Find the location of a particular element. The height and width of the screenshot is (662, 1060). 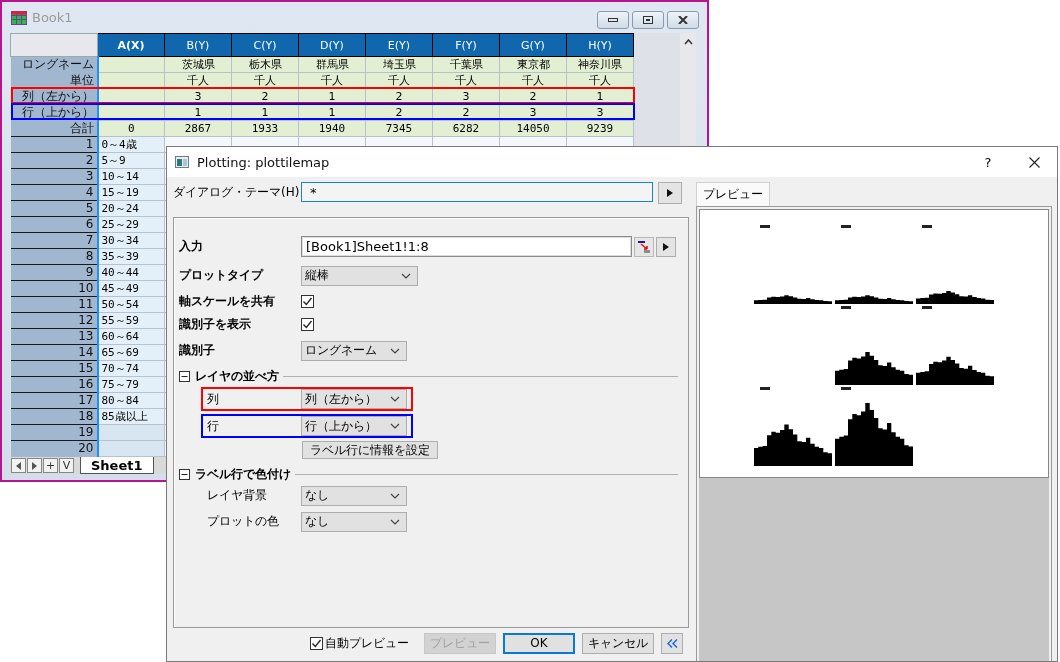

row-header: 17 is located at coordinates (54, 400).